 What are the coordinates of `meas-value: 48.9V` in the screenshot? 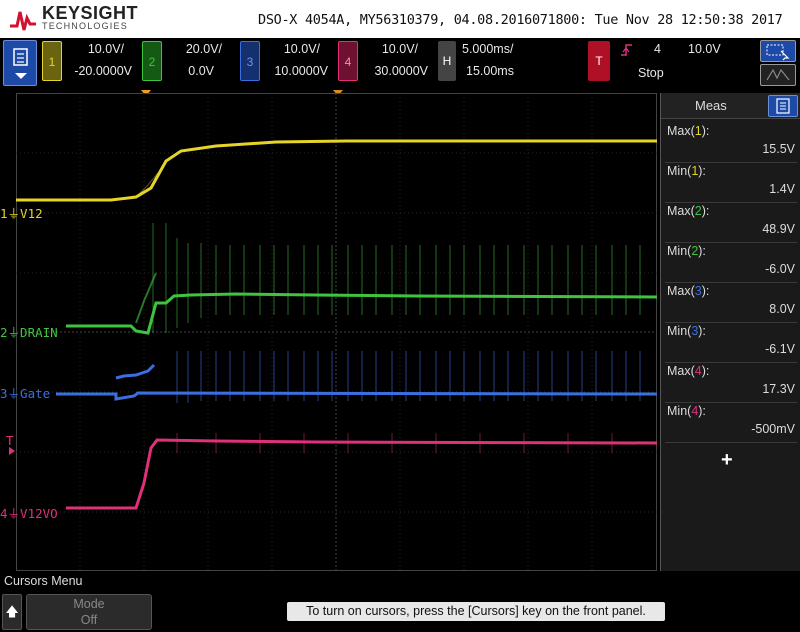 It's located at (778, 229).